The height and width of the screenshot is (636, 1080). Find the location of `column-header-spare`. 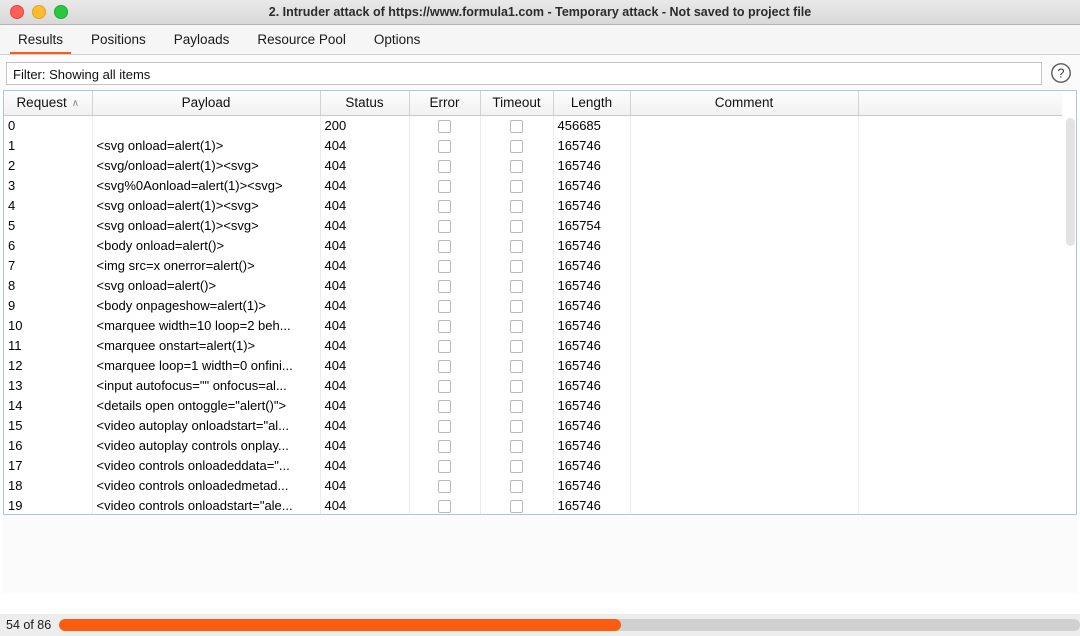

column-header-spare is located at coordinates (960, 103).